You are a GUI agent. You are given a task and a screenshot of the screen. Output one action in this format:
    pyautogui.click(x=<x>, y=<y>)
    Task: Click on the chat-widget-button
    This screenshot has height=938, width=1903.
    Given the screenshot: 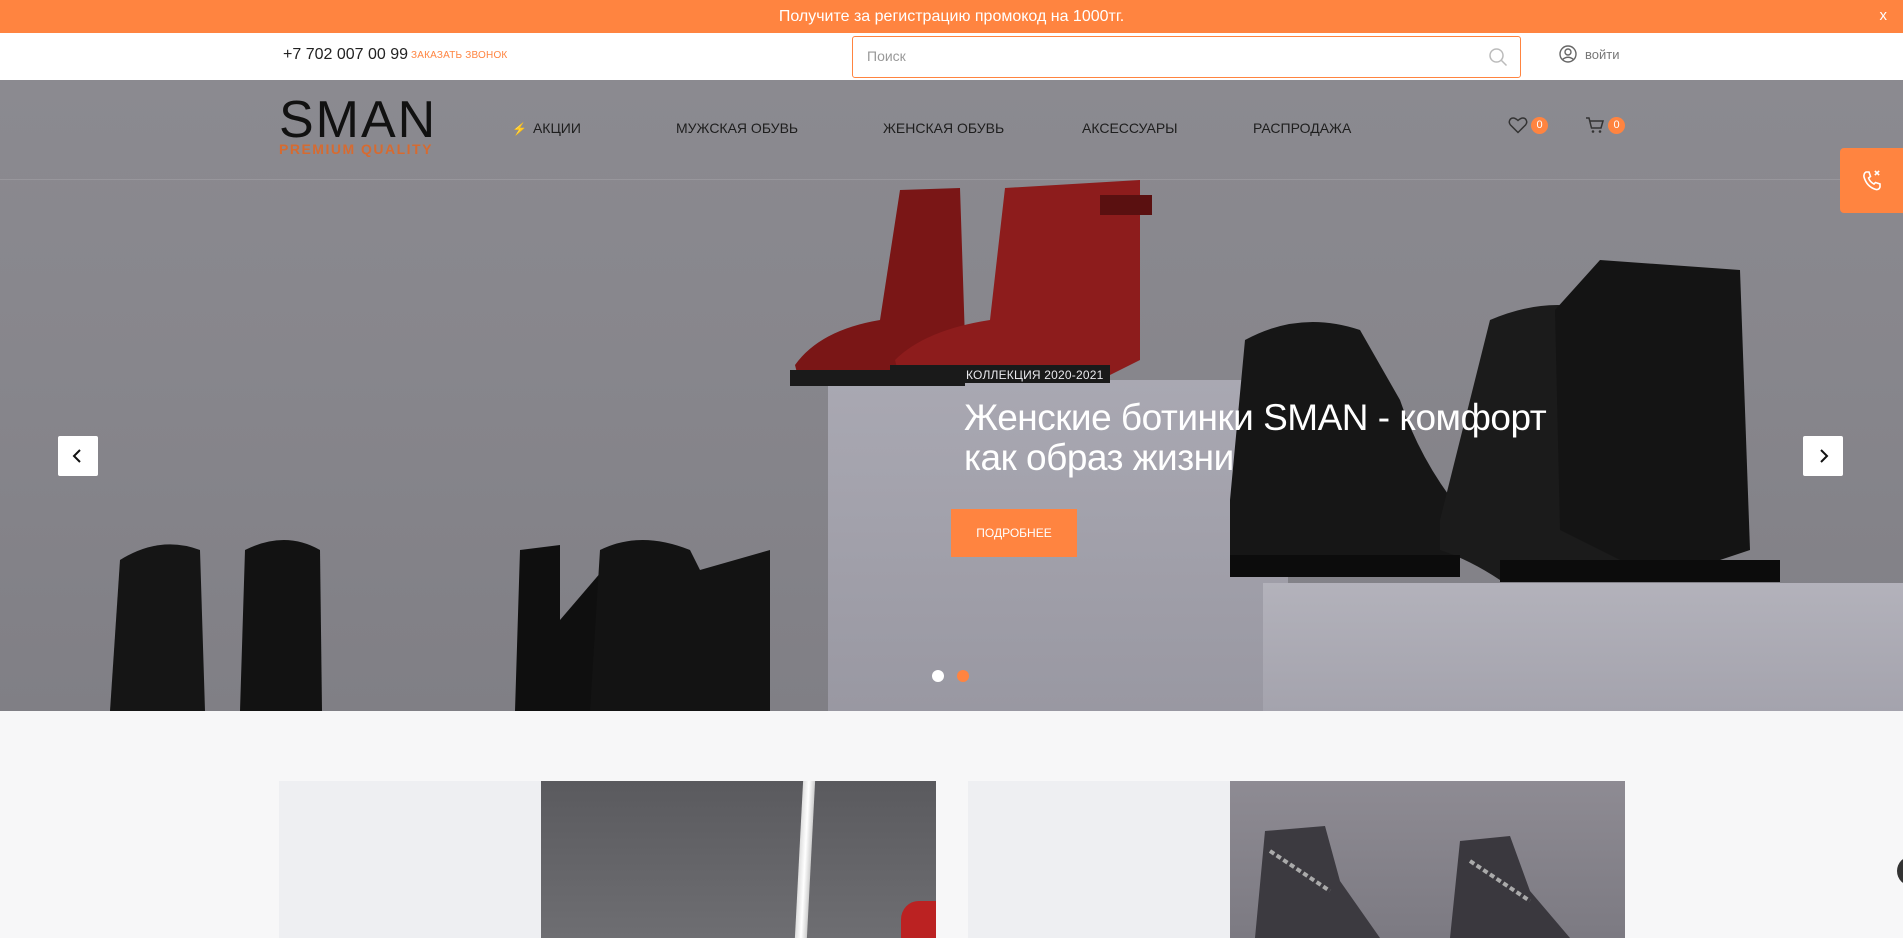 What is the action you would take?
    pyautogui.click(x=1900, y=871)
    